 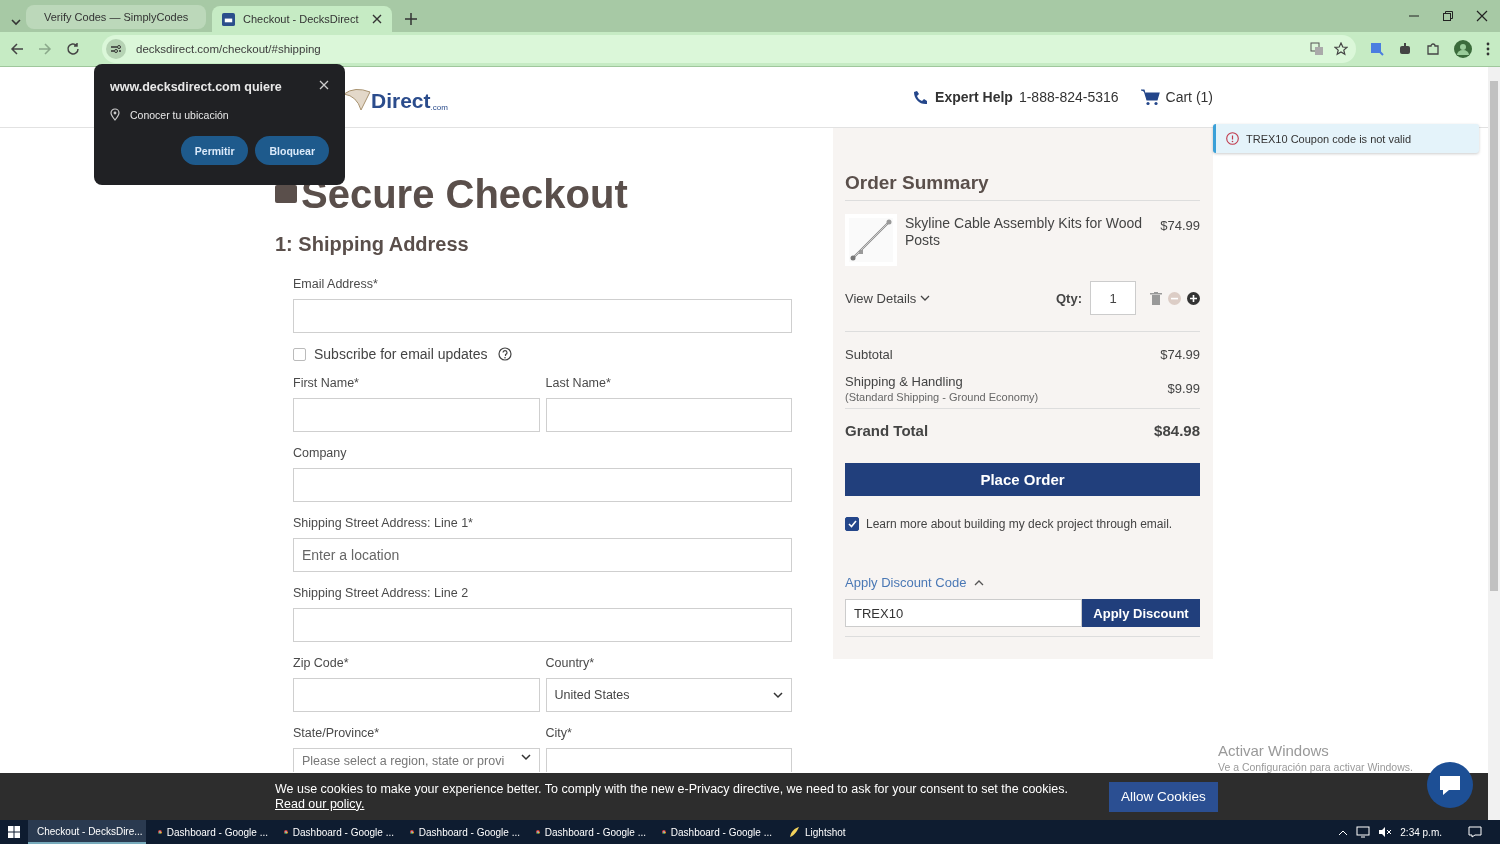 I want to click on summary-title: Order Summary, so click(x=1022, y=186).